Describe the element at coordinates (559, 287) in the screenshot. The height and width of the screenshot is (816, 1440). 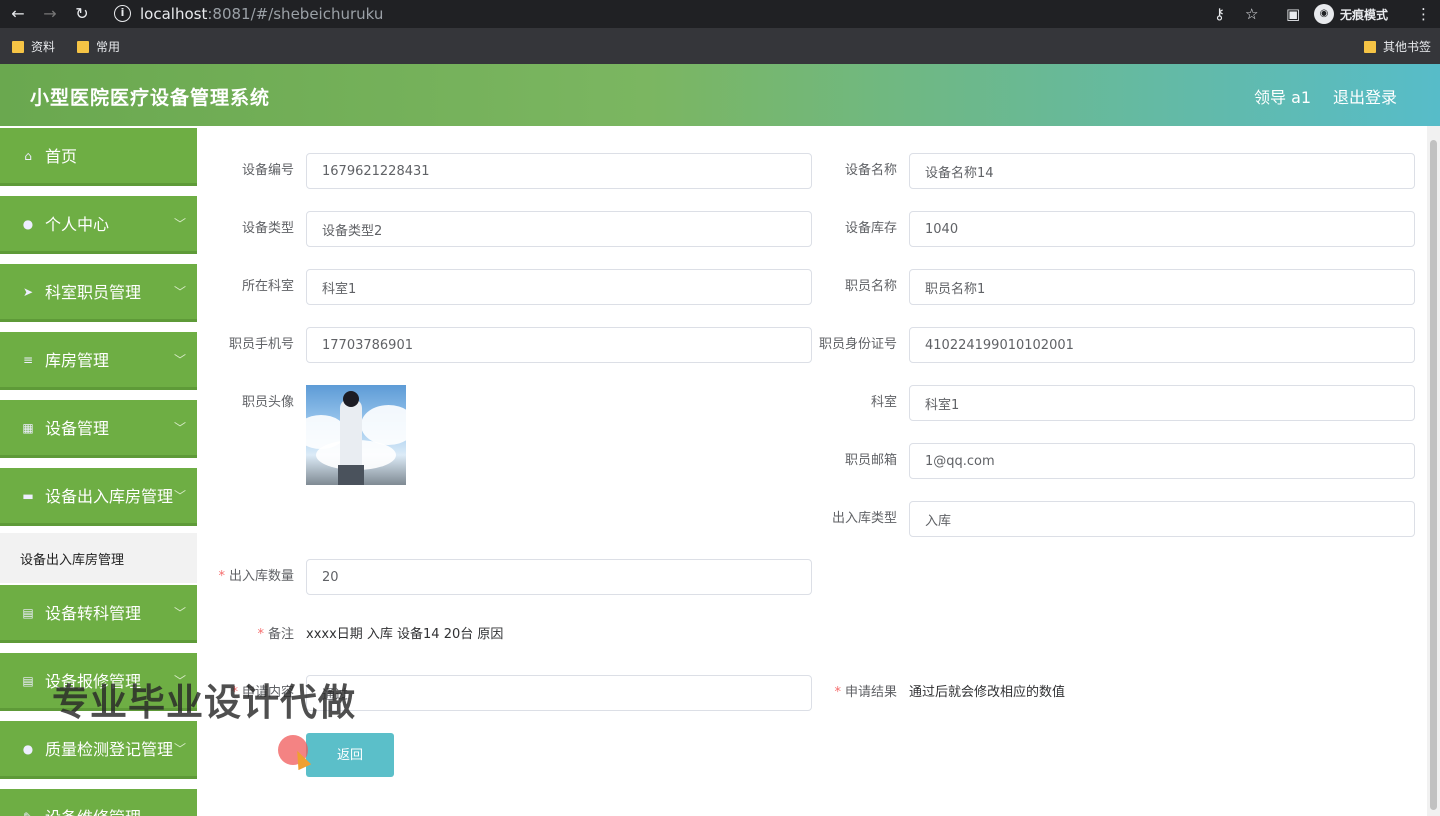
I see `department-input` at that location.